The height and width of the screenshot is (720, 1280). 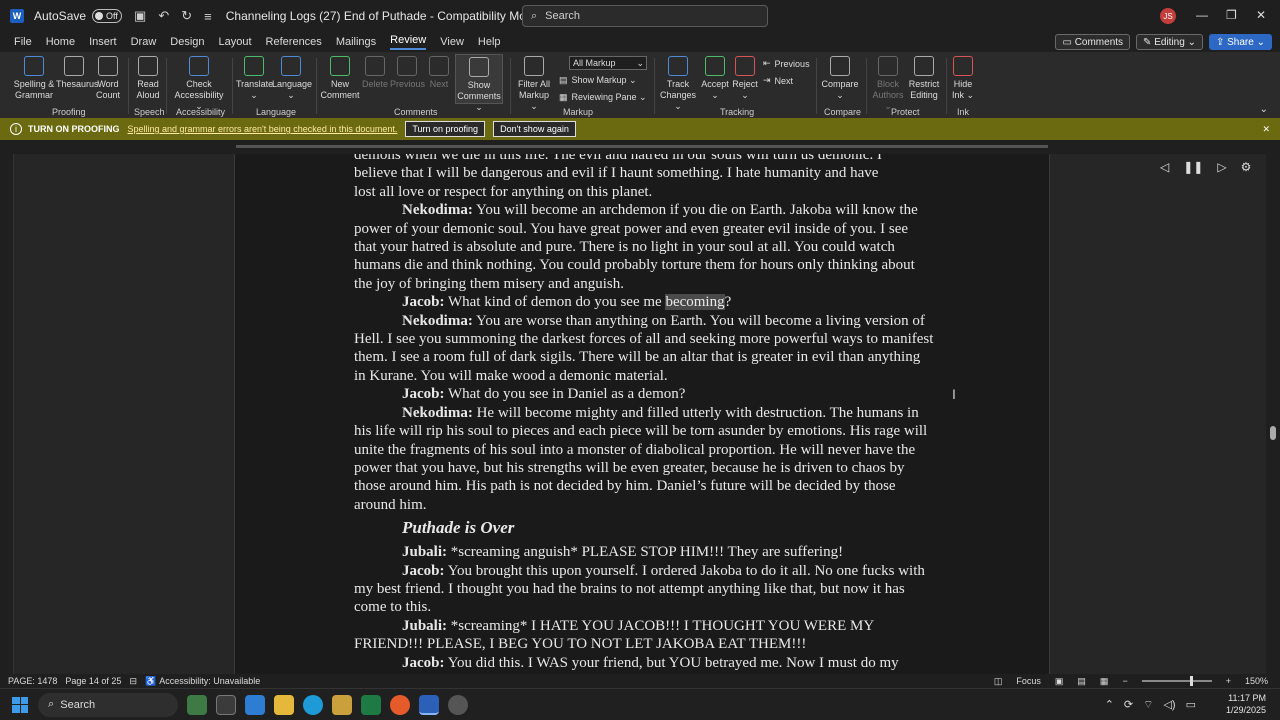 What do you see at coordinates (77, 73) in the screenshot?
I see `thesaurus-button: Thesaurus` at bounding box center [77, 73].